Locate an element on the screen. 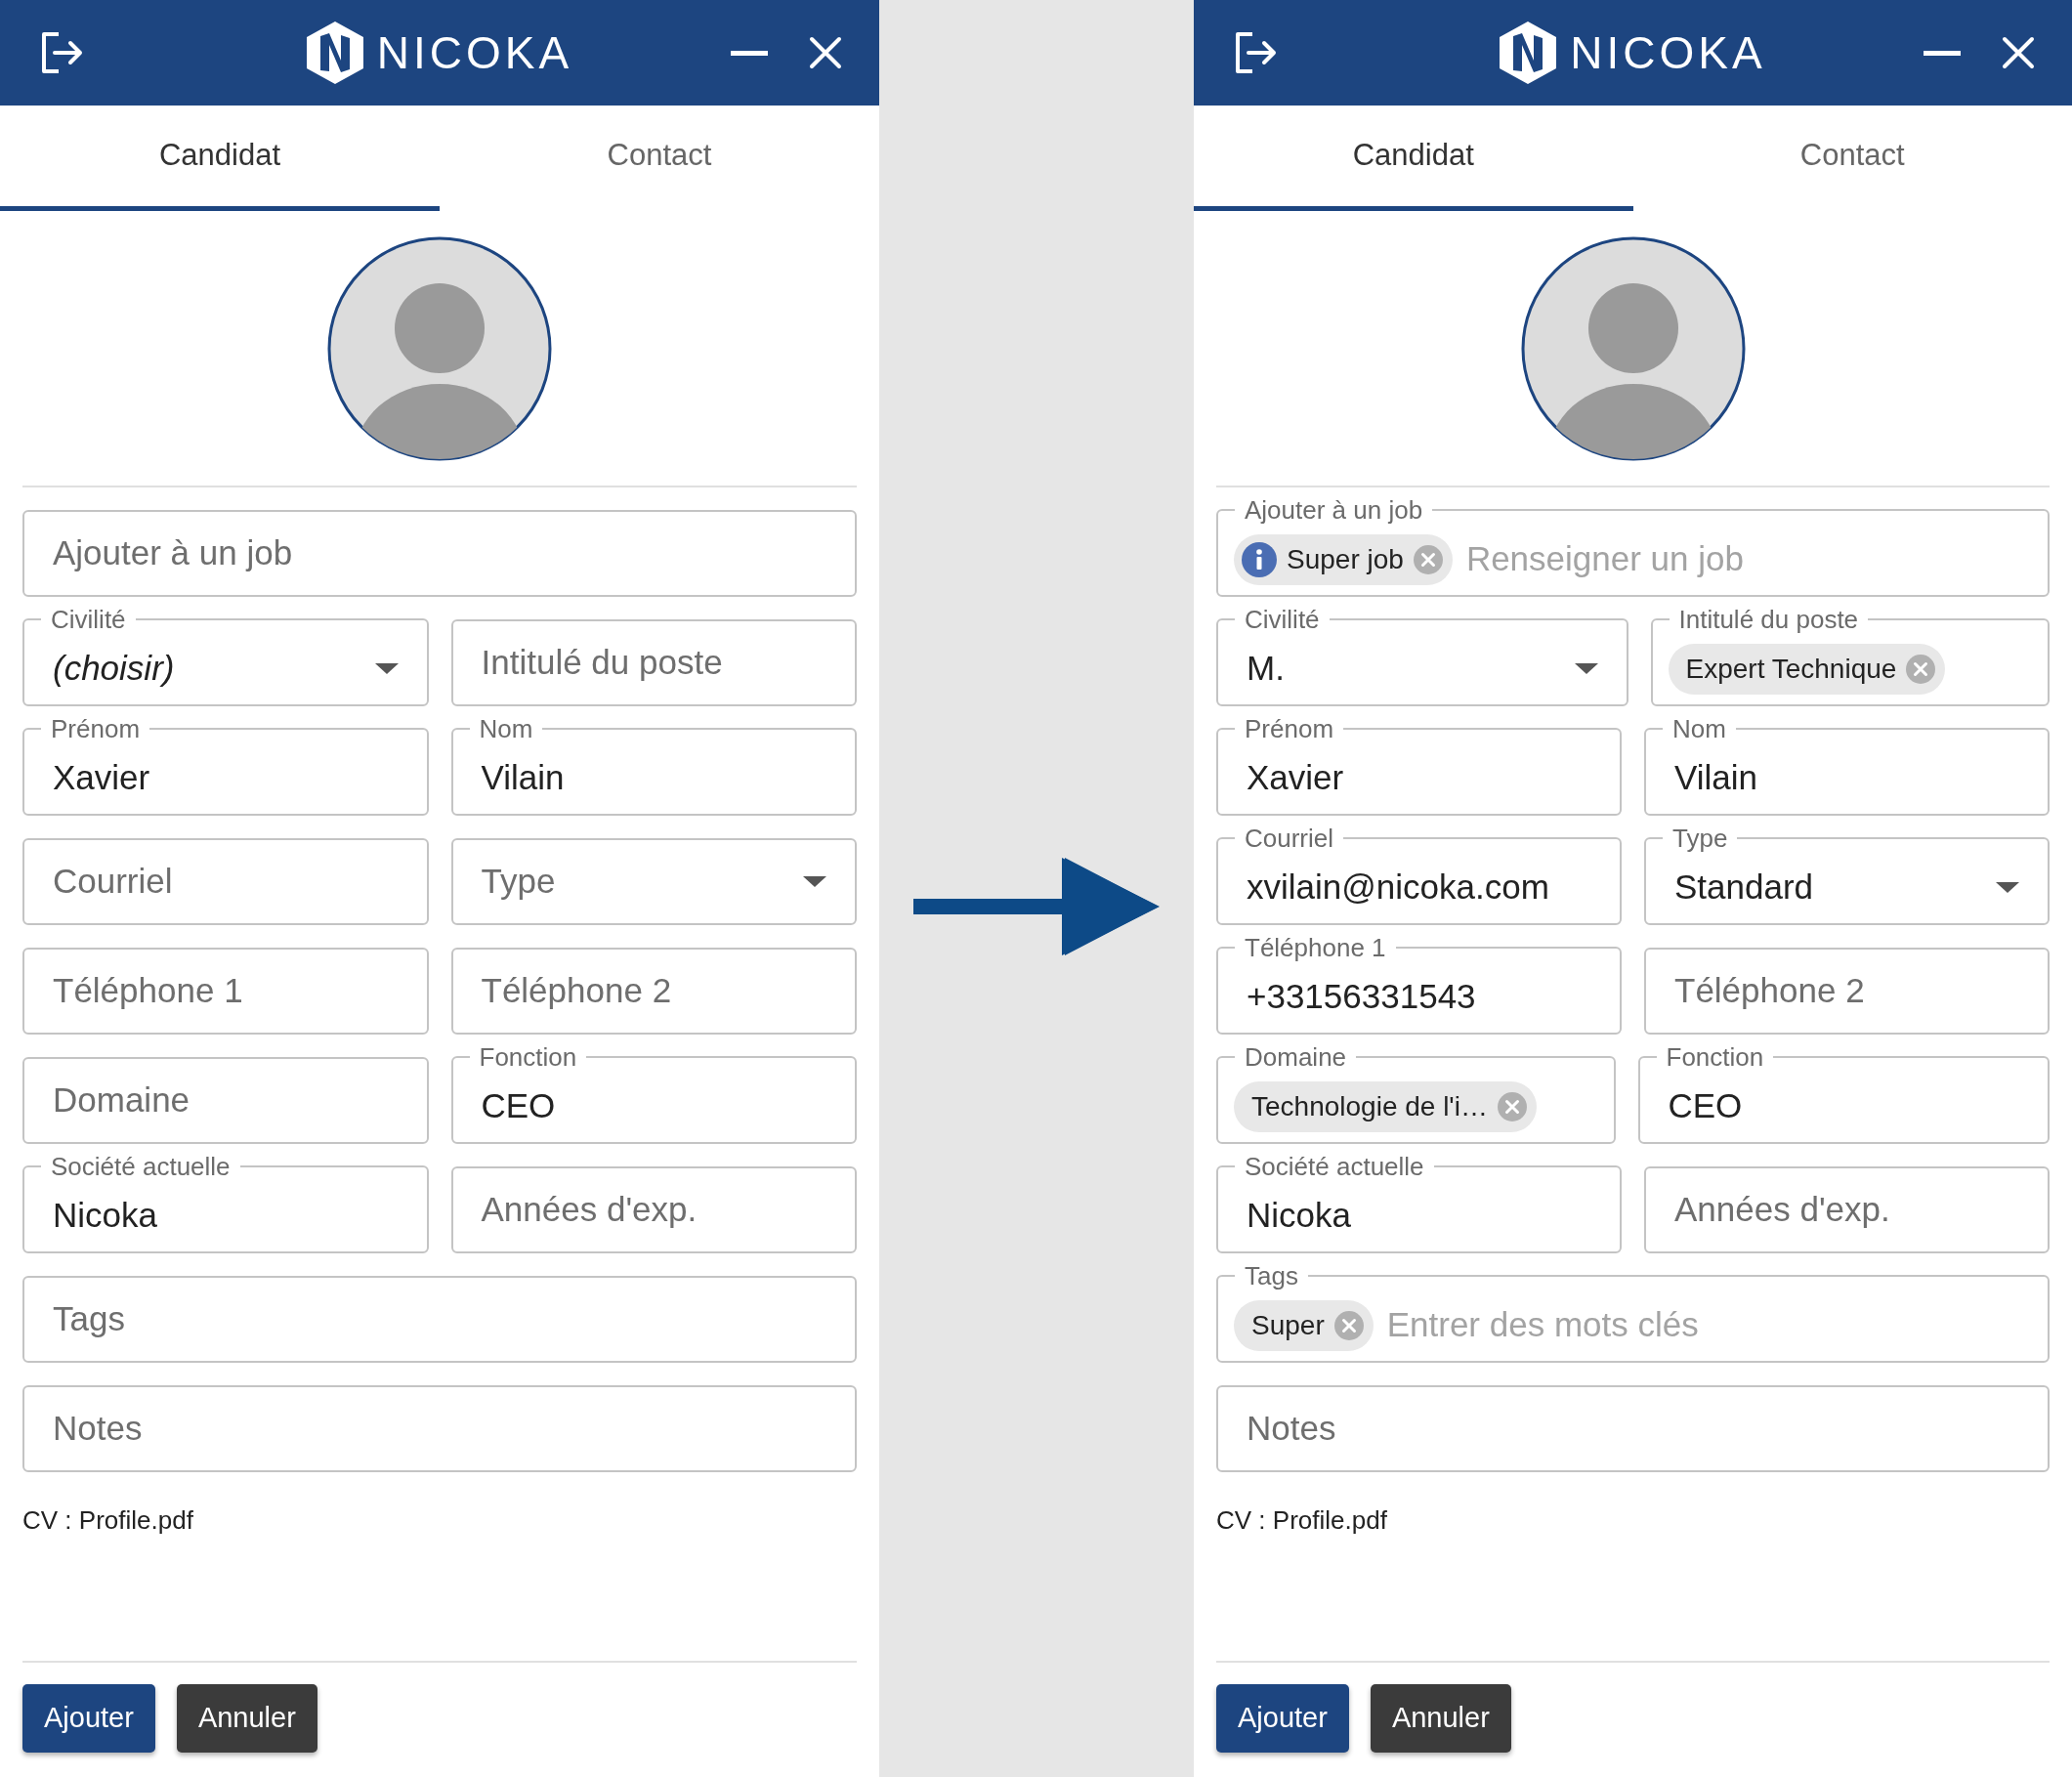  chips-field: Ajouter à un job is located at coordinates (440, 553).